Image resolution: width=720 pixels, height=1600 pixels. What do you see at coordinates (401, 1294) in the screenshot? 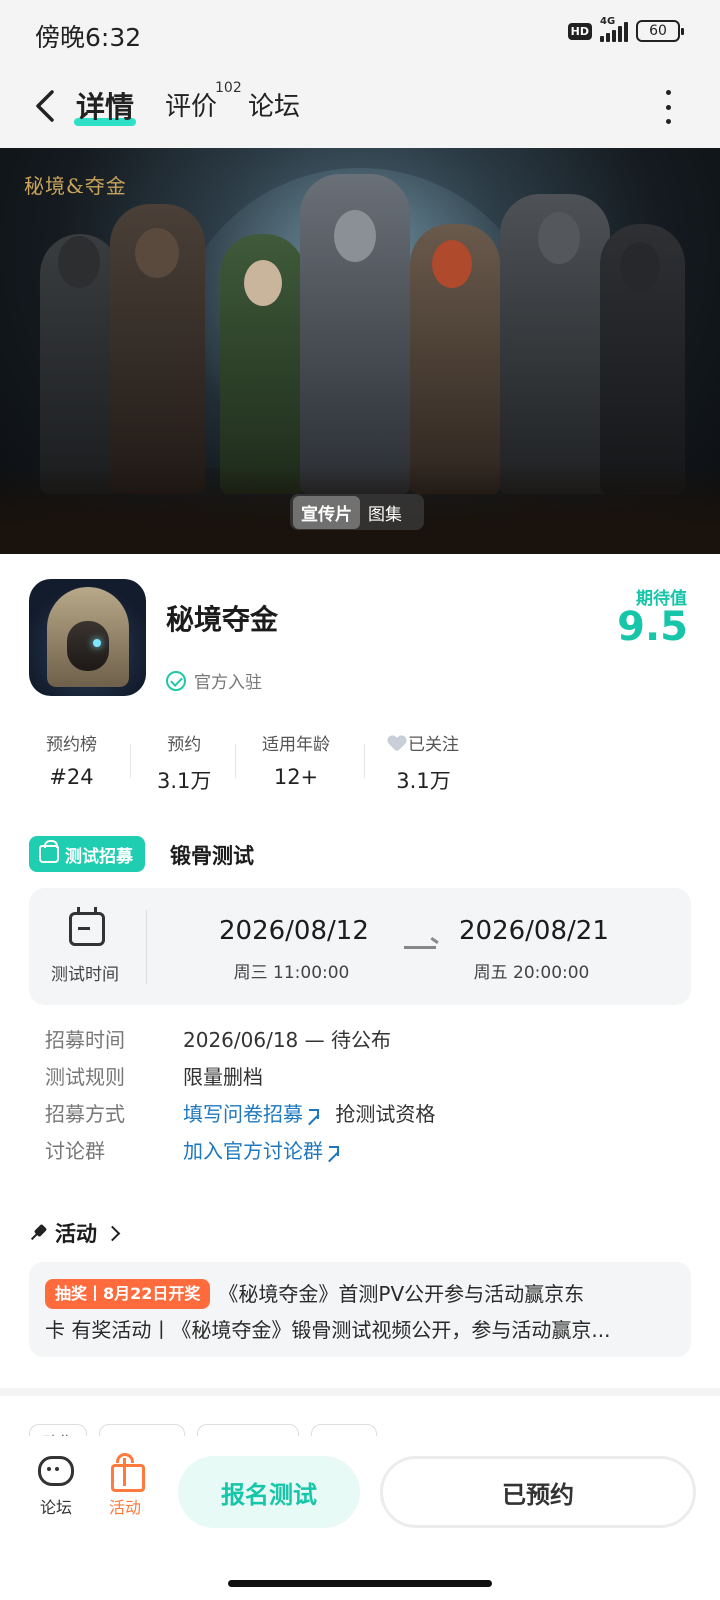
I see `activity-text-1: 《秘境夺金》首测PV公开参与活动赢京东` at bounding box center [401, 1294].